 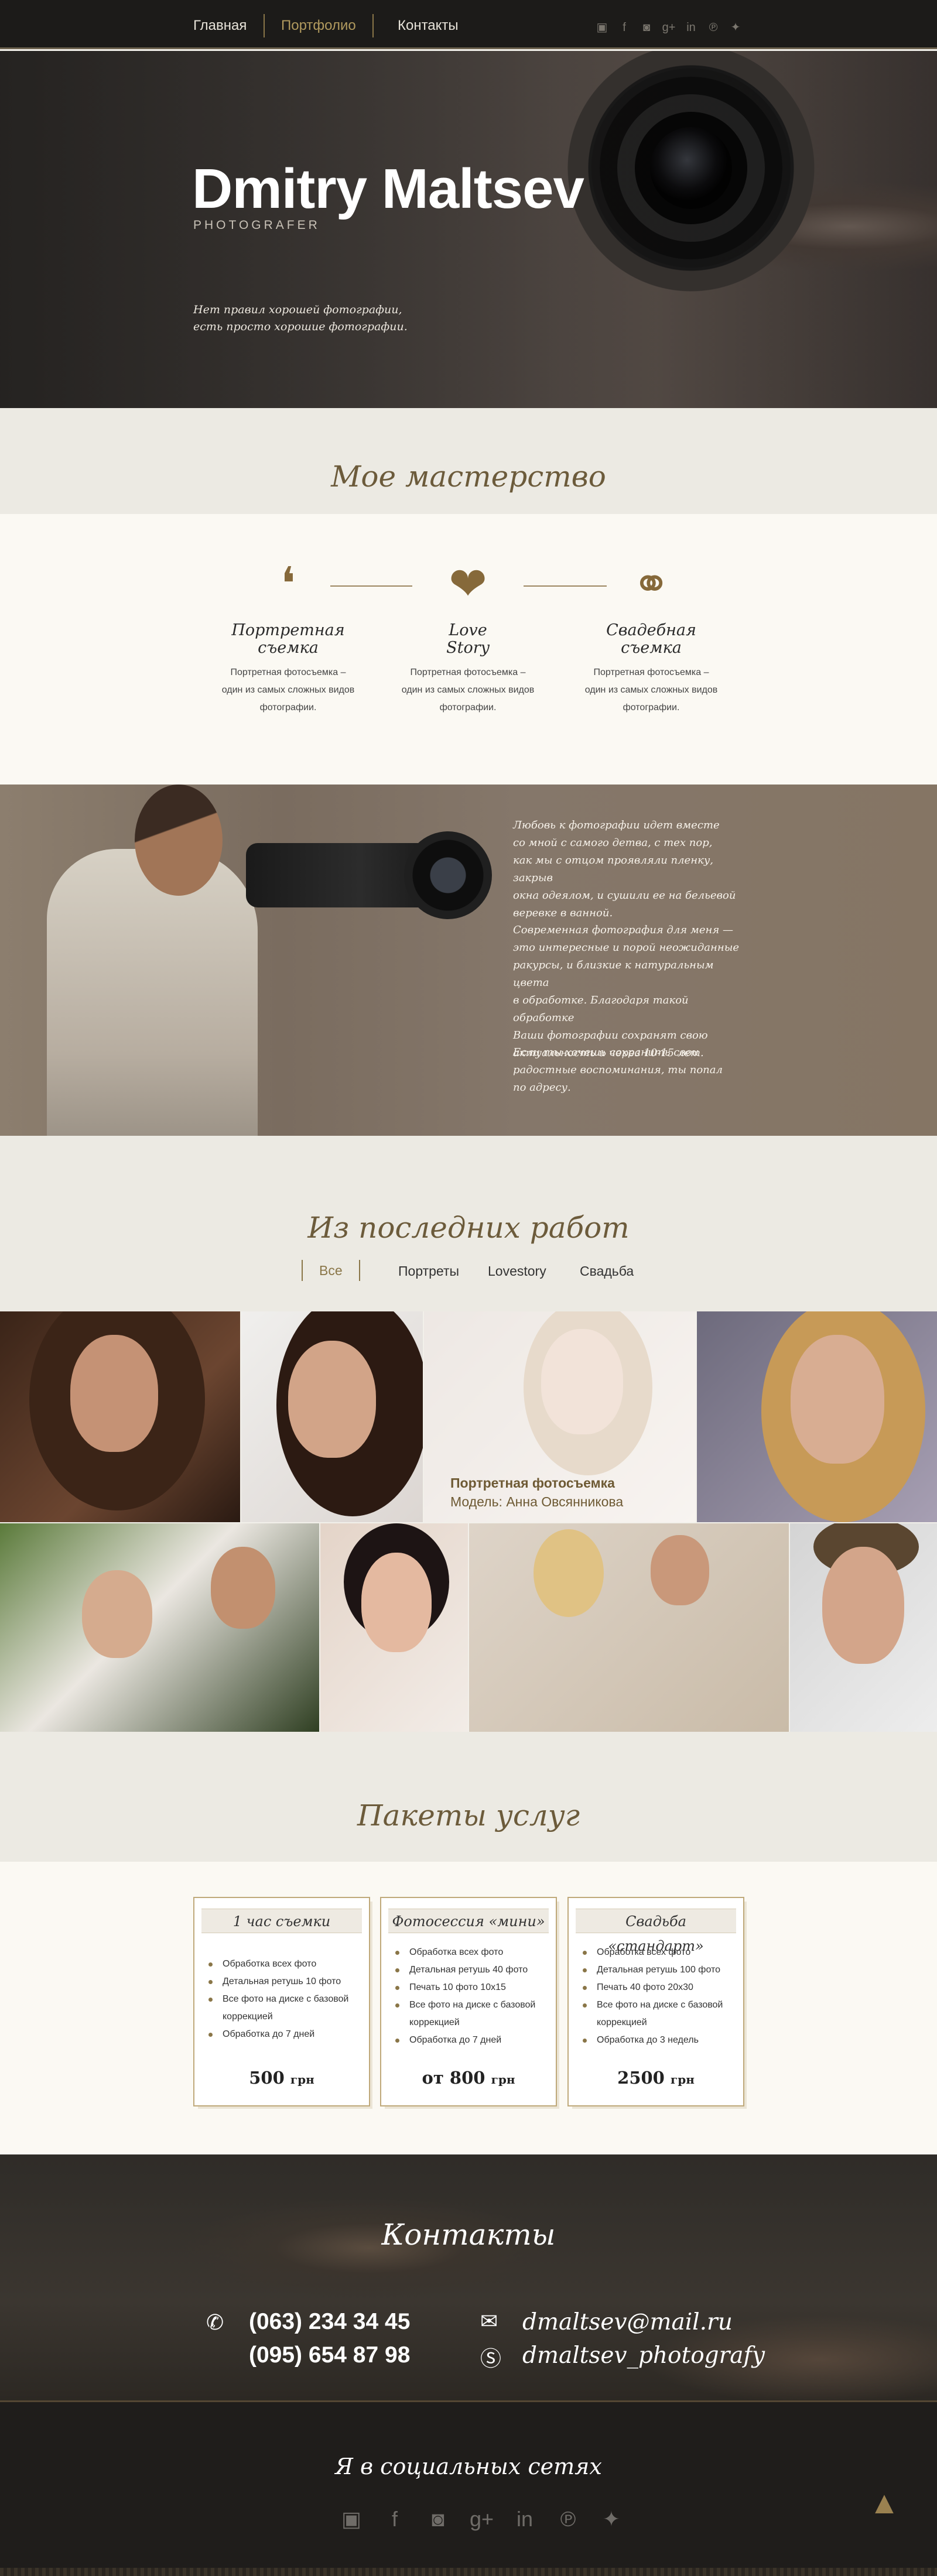 What do you see at coordinates (215, 2322) in the screenshot?
I see `phone-icon: ✆` at bounding box center [215, 2322].